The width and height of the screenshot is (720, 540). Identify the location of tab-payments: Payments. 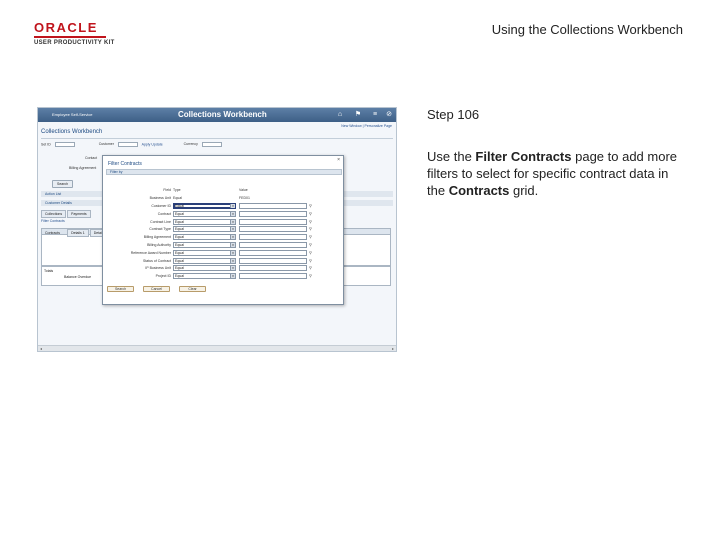
(79, 214).